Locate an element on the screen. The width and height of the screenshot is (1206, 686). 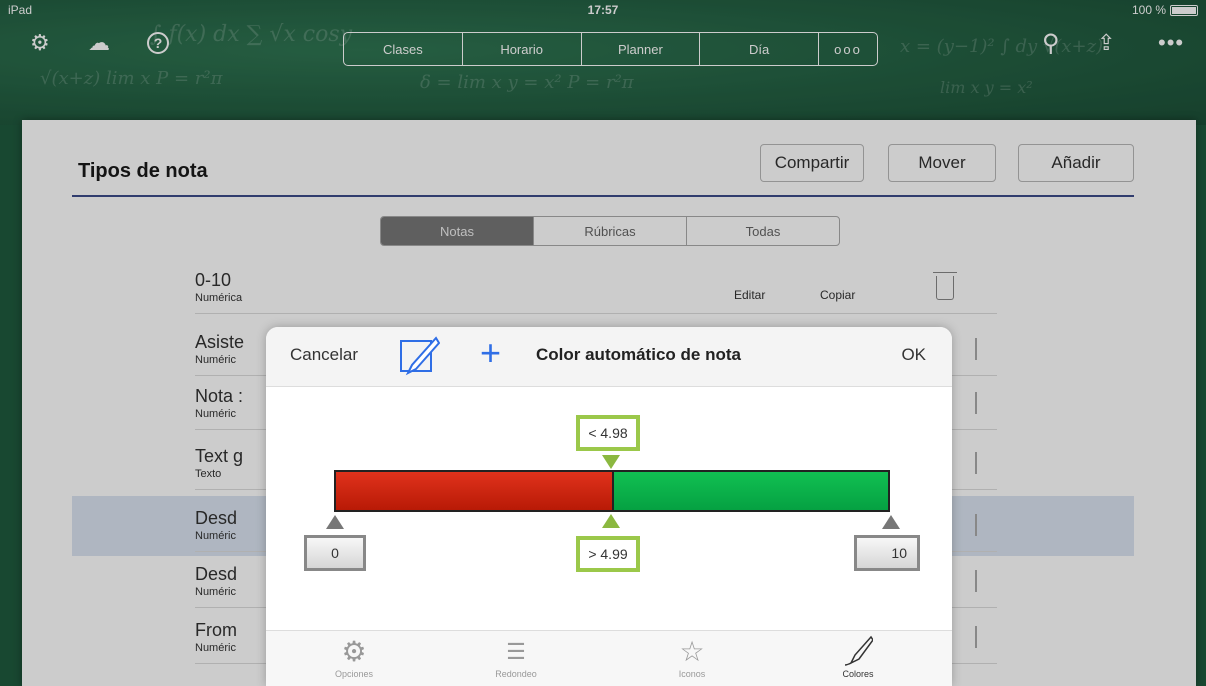
tab-label: Opciones is located at coordinates (354, 674).